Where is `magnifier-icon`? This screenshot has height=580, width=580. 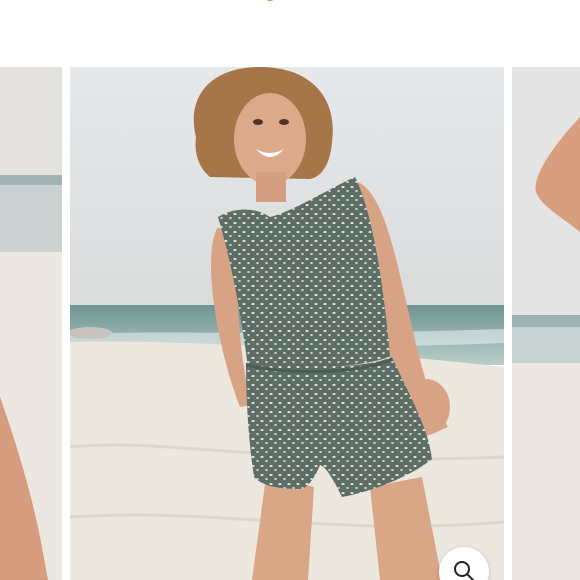 magnifier-icon is located at coordinates (464, 570).